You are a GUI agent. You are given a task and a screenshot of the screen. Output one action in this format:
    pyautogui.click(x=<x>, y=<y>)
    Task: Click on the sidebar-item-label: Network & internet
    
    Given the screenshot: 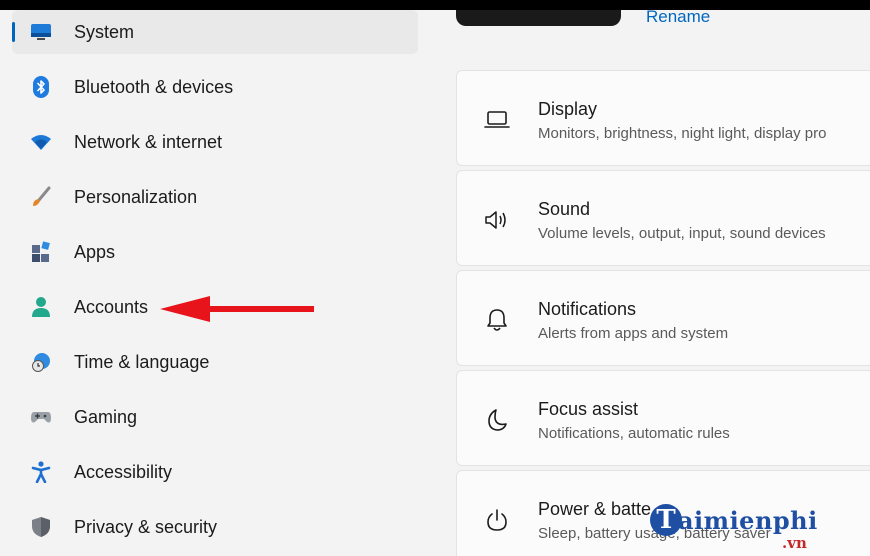 What is the action you would take?
    pyautogui.click(x=148, y=142)
    